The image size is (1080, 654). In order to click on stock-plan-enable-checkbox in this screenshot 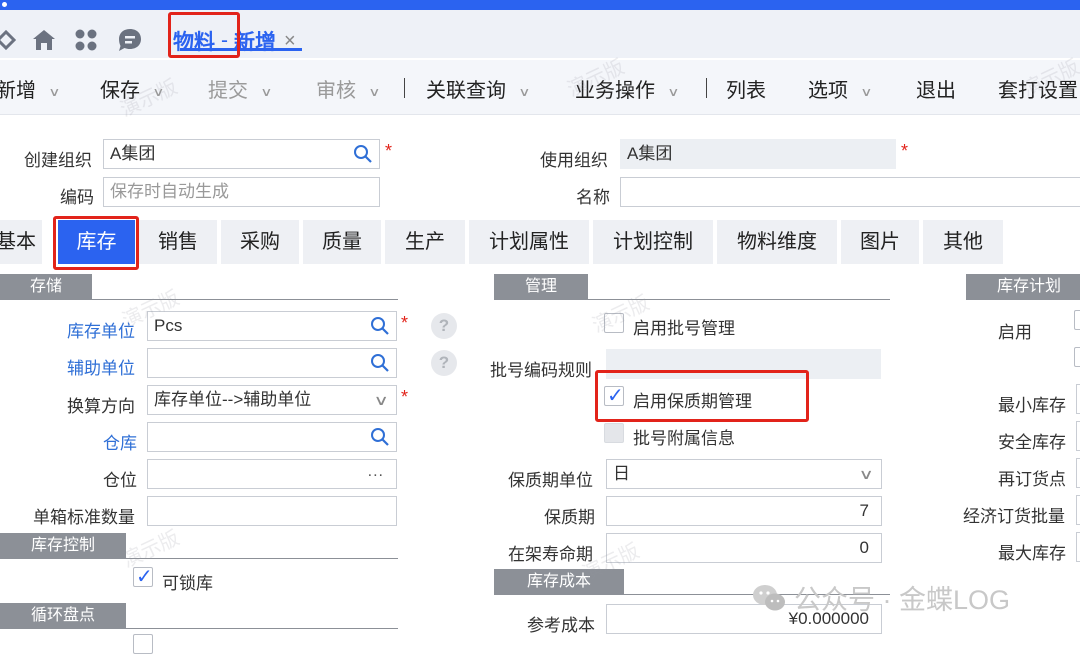, I will do `click(1077, 320)`.